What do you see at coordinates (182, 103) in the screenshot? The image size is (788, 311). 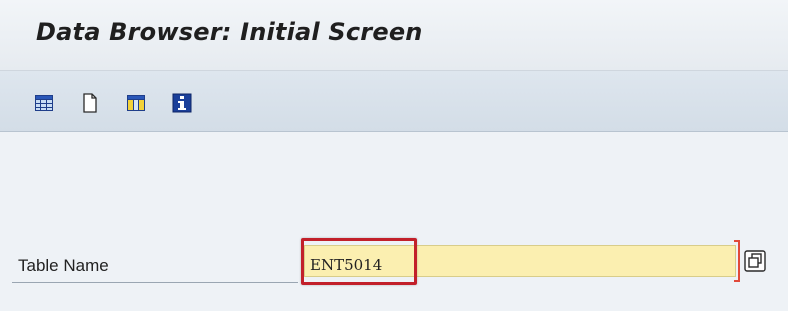 I see `info-icon` at bounding box center [182, 103].